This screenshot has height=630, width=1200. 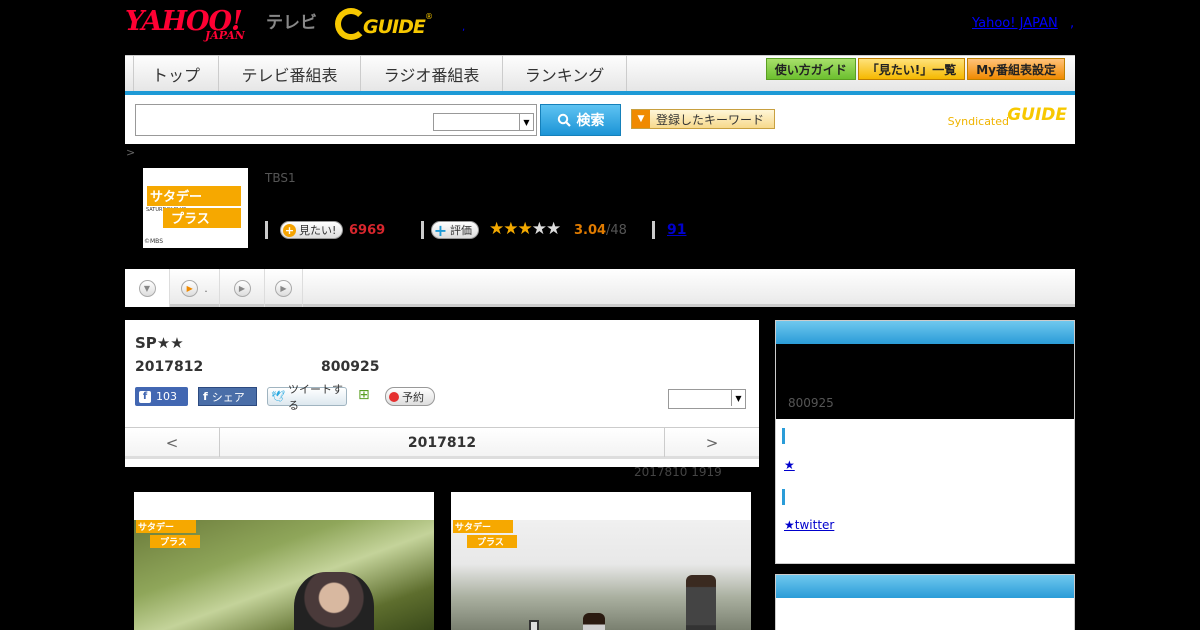 What do you see at coordinates (194, 24) in the screenshot?
I see `yahoo-japan-logo: YAHOO! JAPAN` at bounding box center [194, 24].